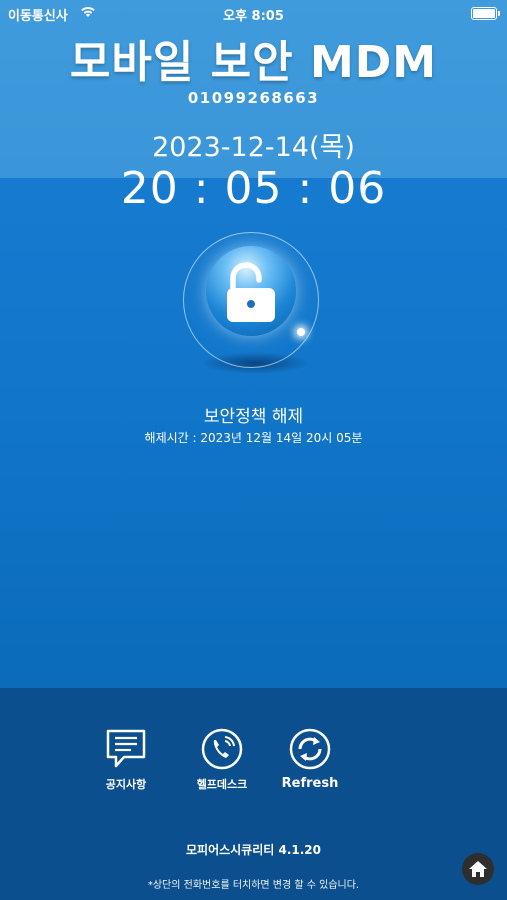  What do you see at coordinates (222, 749) in the screenshot?
I see `phone-icon` at bounding box center [222, 749].